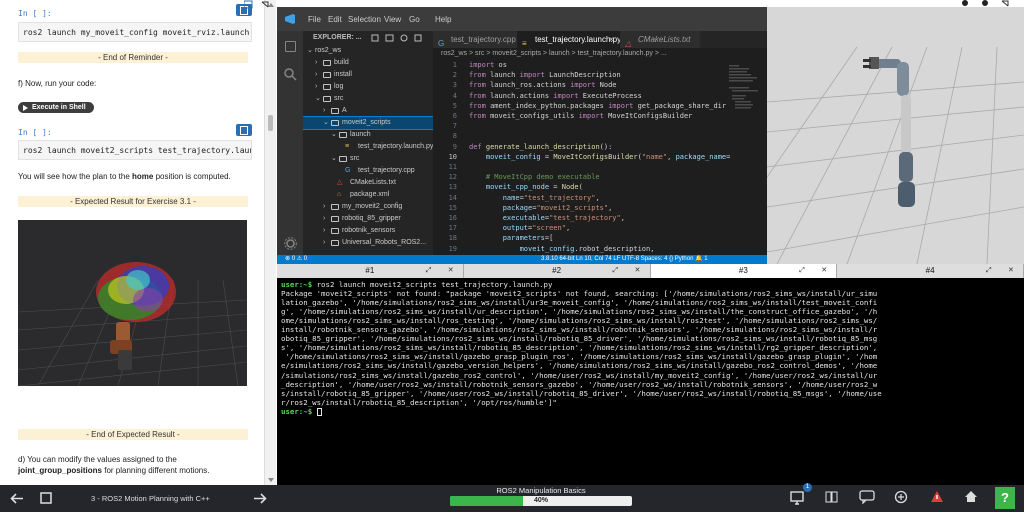 This screenshot has height=512, width=1024. What do you see at coordinates (364, 19) in the screenshot?
I see `menu-selection: Selection` at bounding box center [364, 19].